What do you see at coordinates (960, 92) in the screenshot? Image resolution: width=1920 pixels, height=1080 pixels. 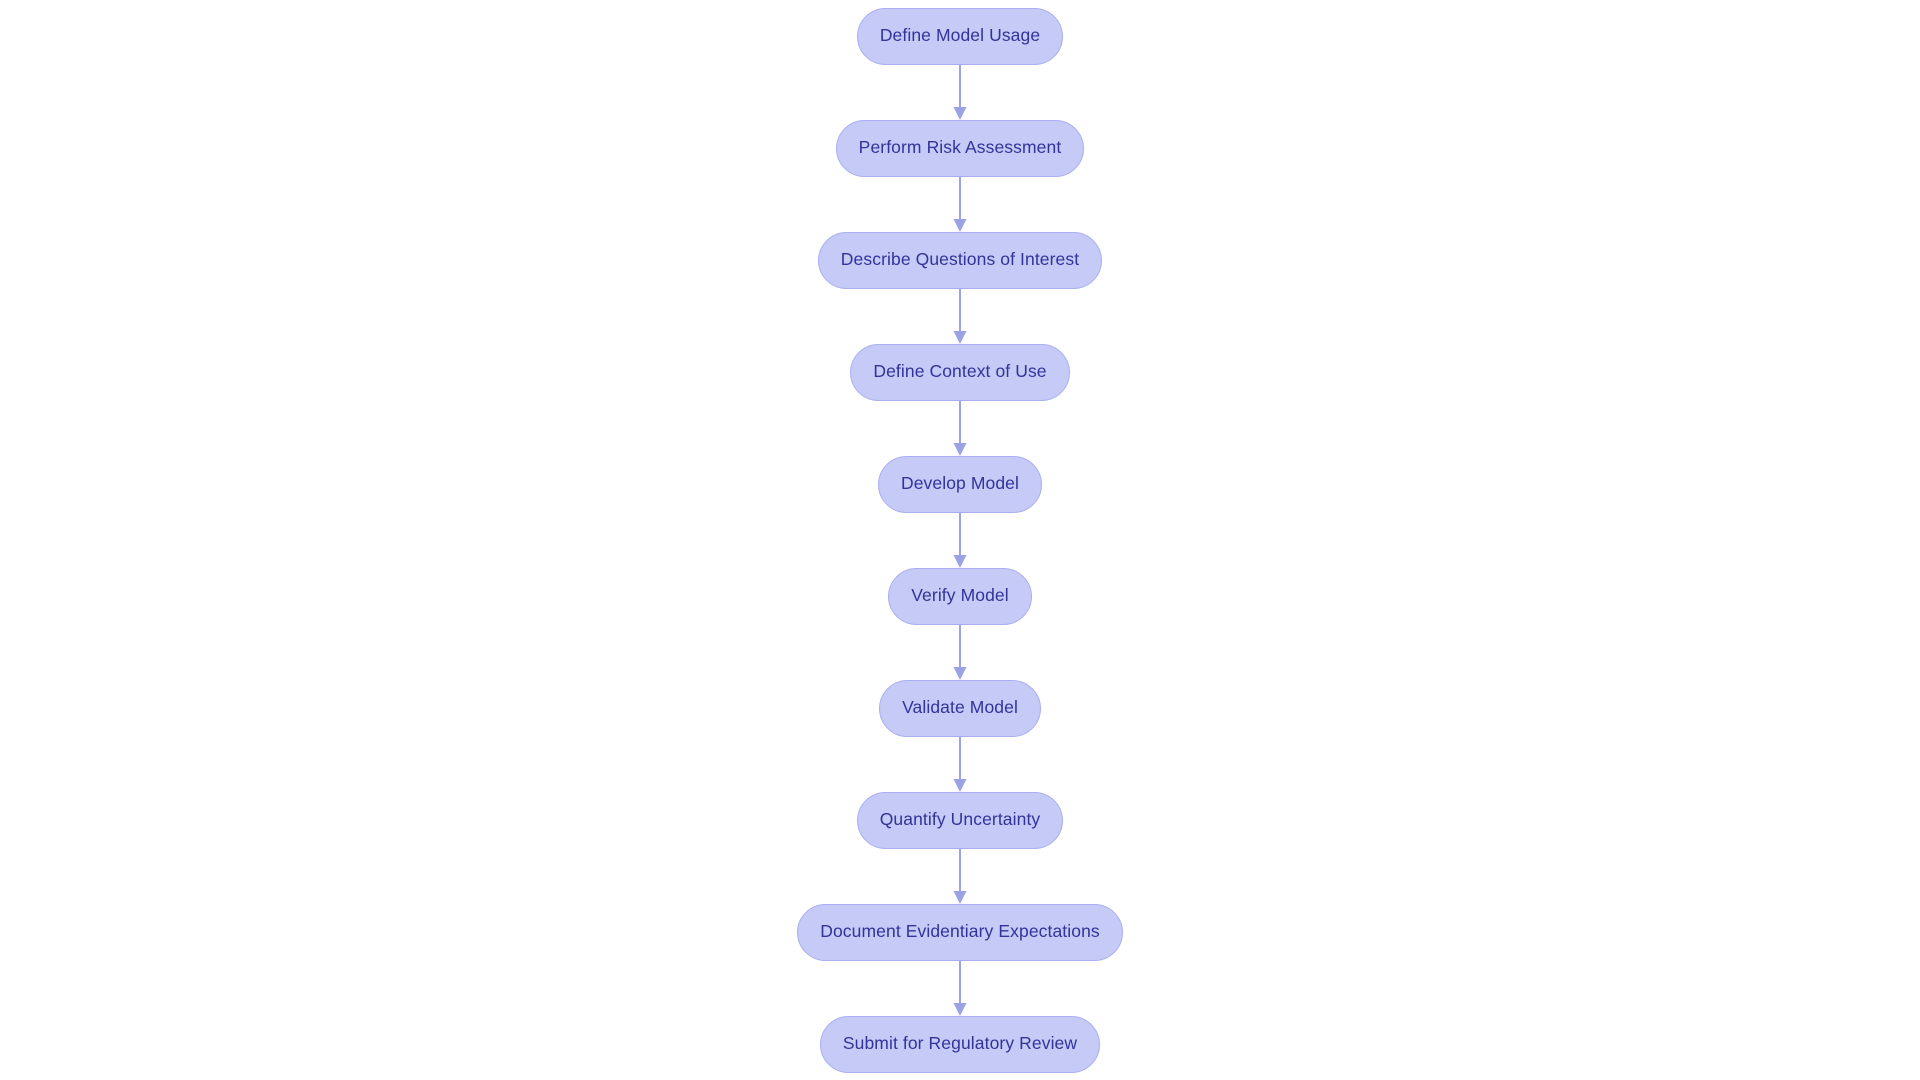 I see `flow-arrow-define-model-usage-to-perform-risk-assessment` at bounding box center [960, 92].